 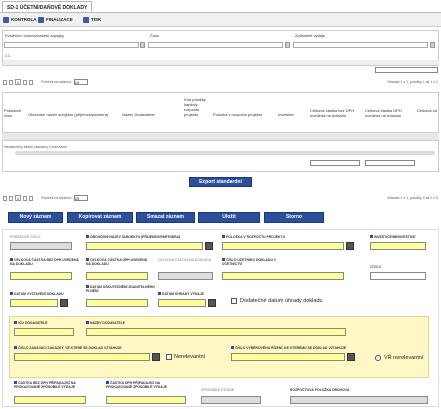 What do you see at coordinates (238, 114) in the screenshot?
I see `col-header: Položka v rozpočtu projektu` at bounding box center [238, 114].